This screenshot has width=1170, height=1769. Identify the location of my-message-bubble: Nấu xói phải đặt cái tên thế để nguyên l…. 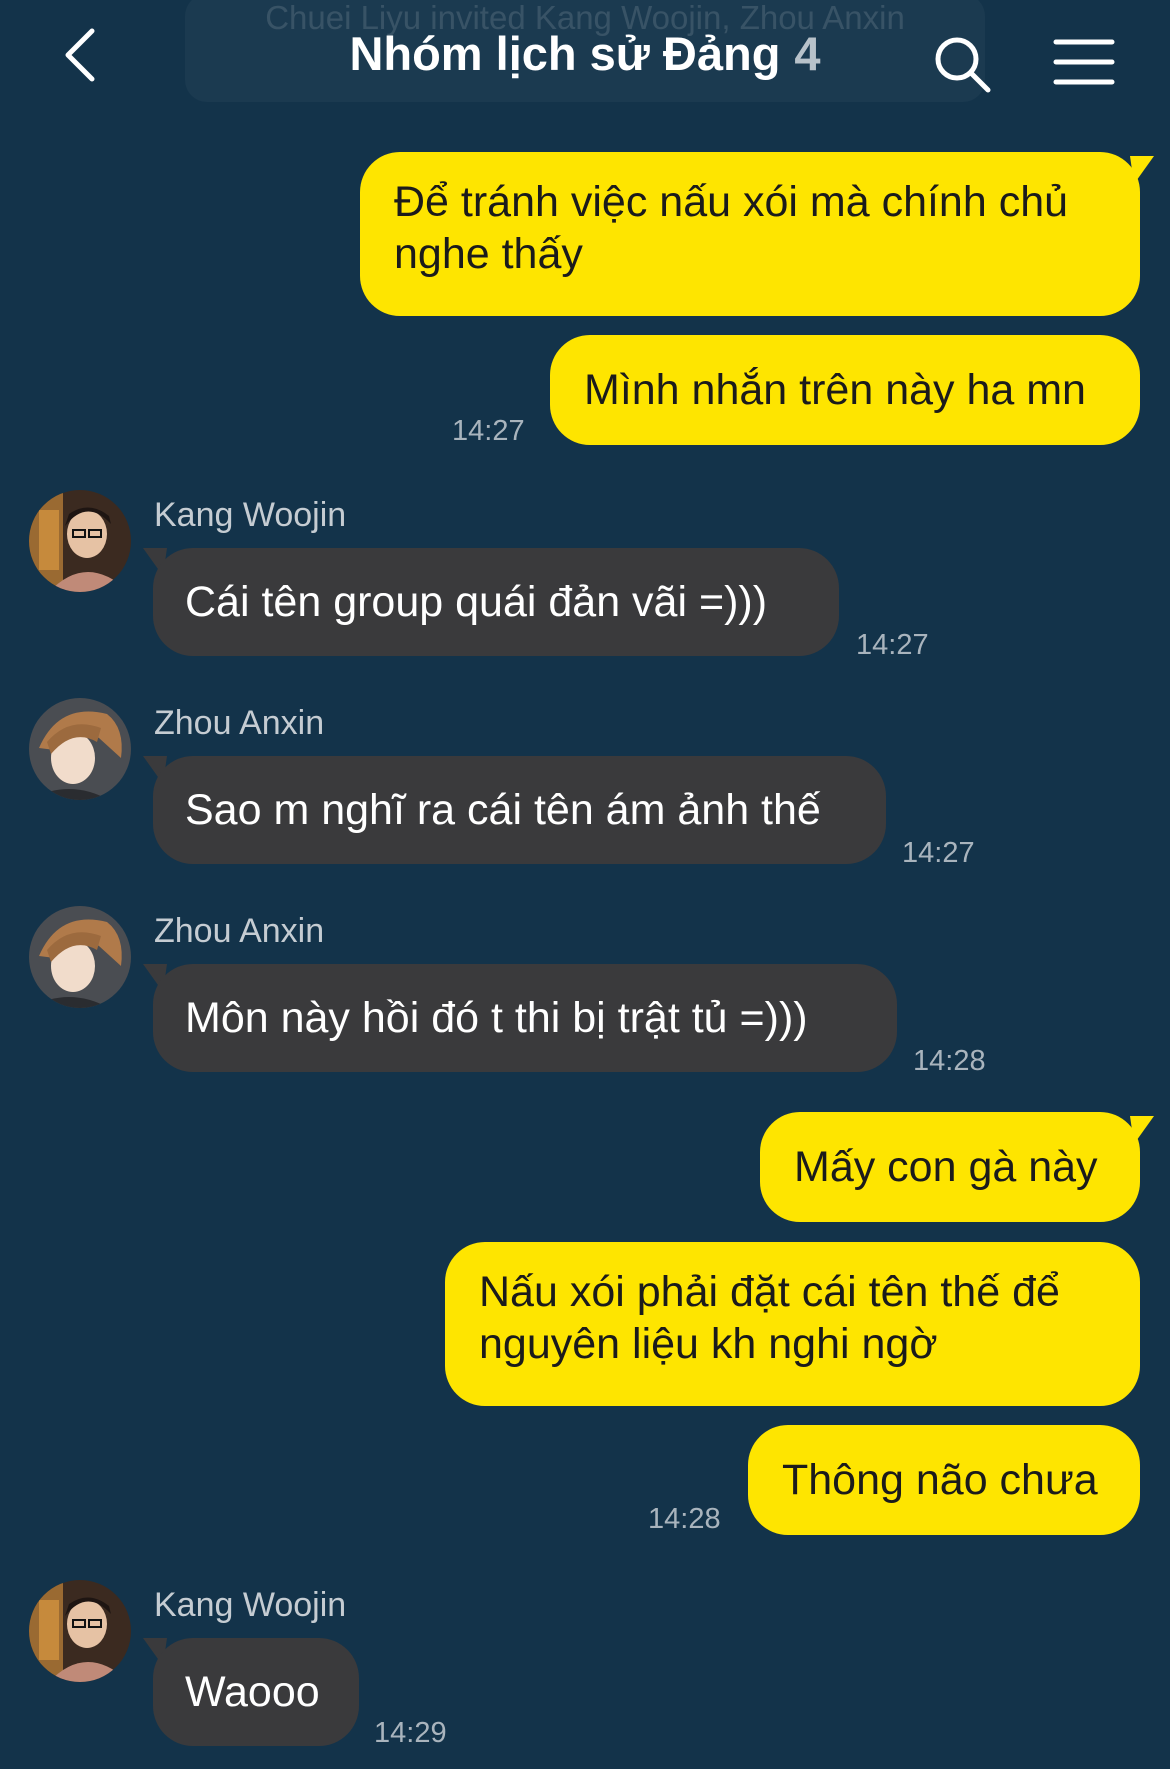
(792, 1324).